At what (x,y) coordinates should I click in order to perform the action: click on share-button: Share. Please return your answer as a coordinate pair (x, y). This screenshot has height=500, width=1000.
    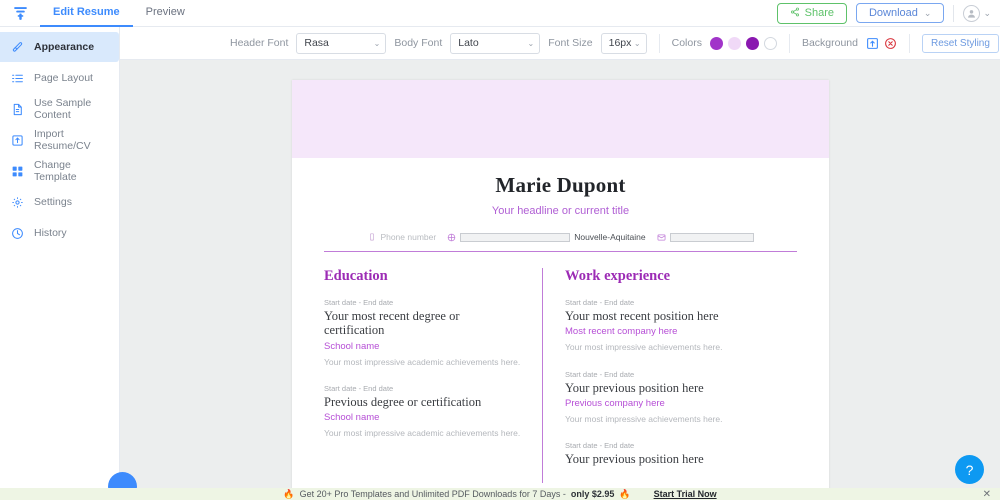
    Looking at the image, I should click on (811, 13).